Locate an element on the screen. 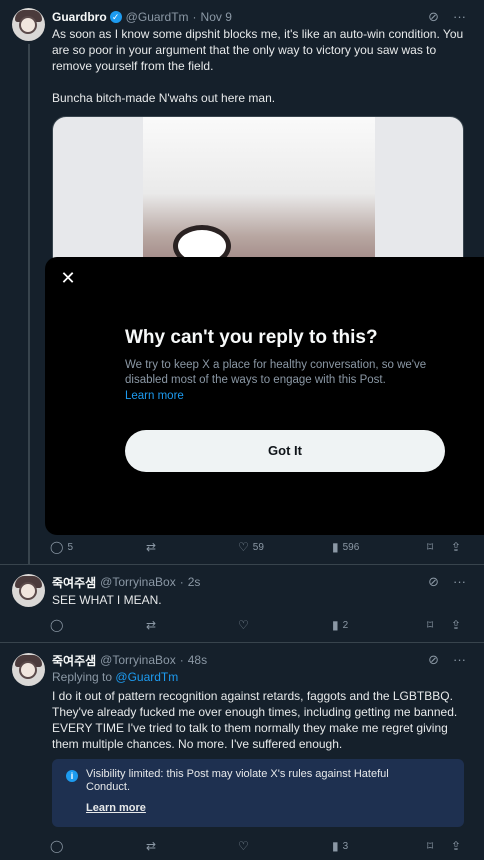 The width and height of the screenshot is (484, 860). replying-prefix: Replying to is located at coordinates (82, 677).